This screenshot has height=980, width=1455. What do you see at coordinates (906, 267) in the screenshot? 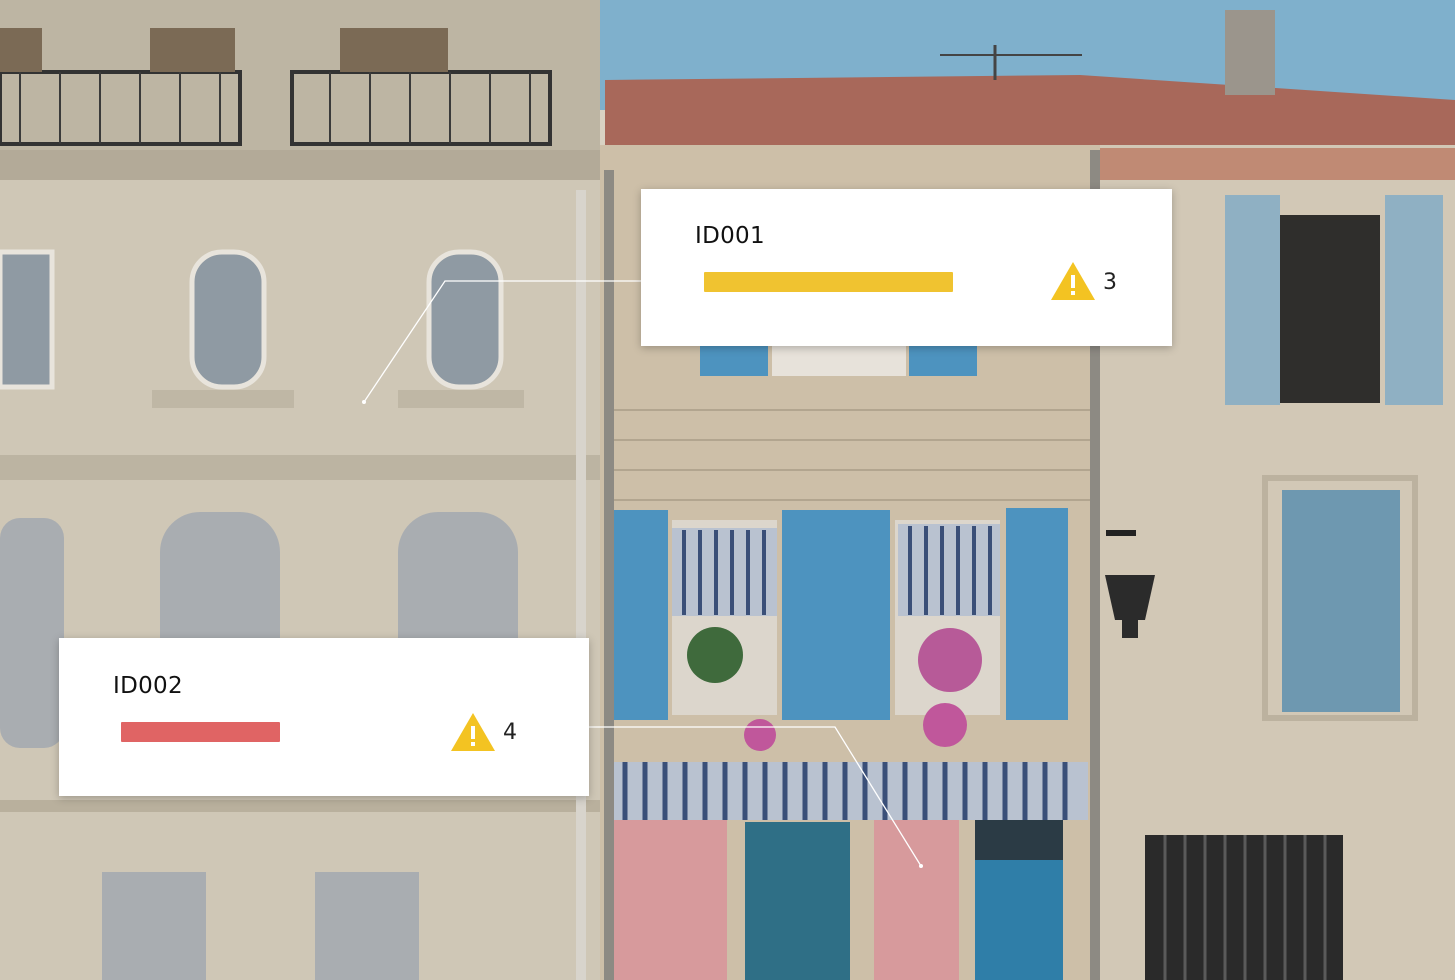
I see `callout-card-id001: ID001 3` at bounding box center [906, 267].